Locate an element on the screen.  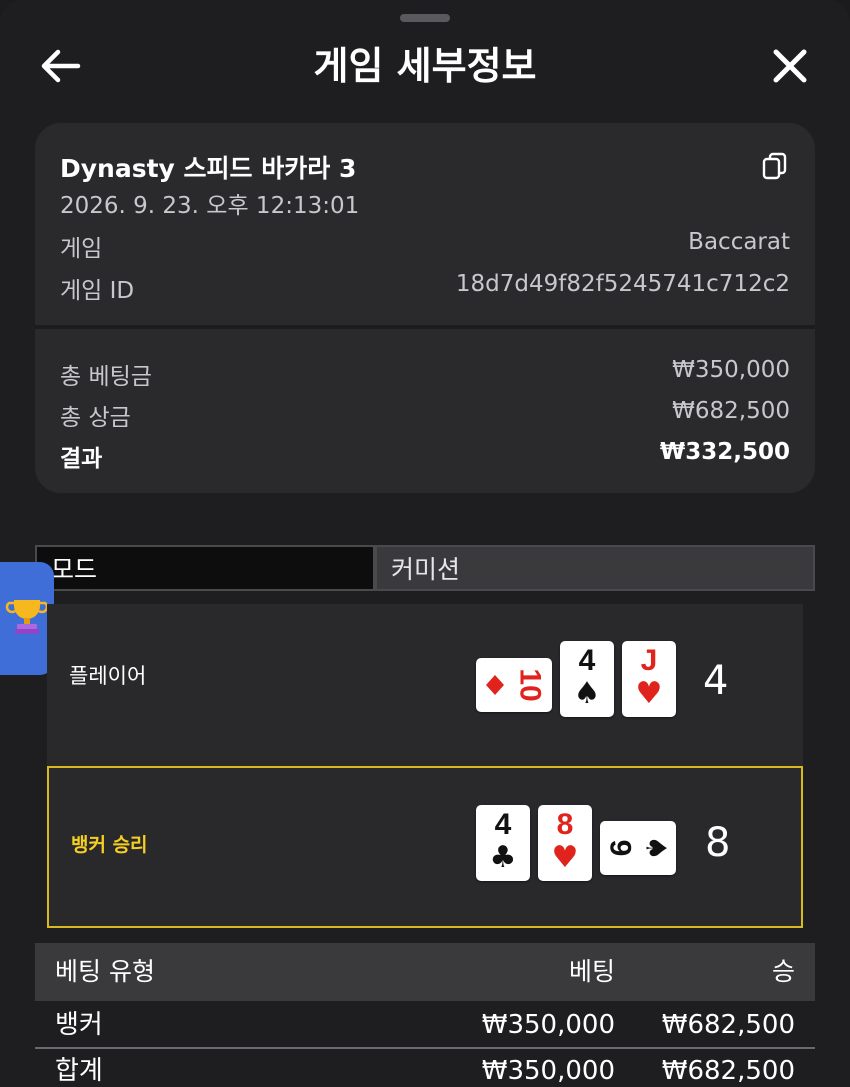
player-card-3: J ♥ is located at coordinates (649, 679).